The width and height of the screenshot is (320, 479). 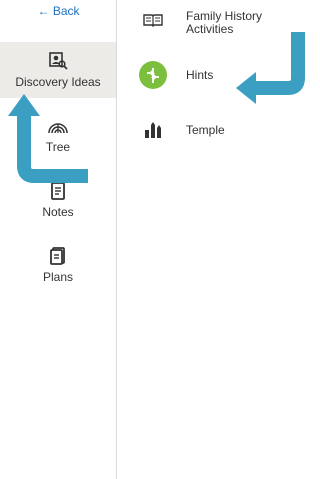 What do you see at coordinates (48, 138) in the screenshot?
I see `callout-arrow-up` at bounding box center [48, 138].